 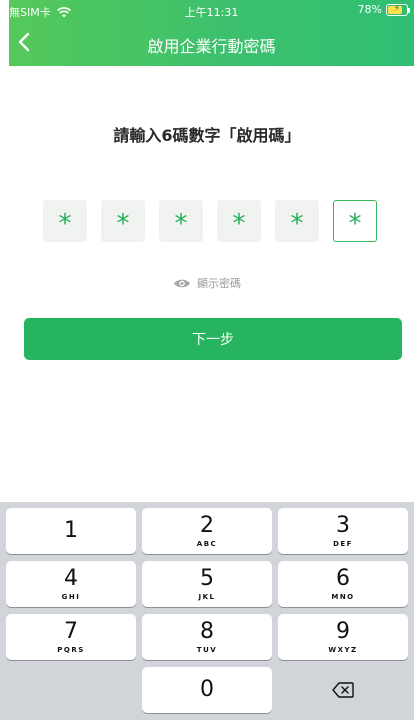 I want to click on charging-bolt-icon: ⚡, so click(x=397, y=9).